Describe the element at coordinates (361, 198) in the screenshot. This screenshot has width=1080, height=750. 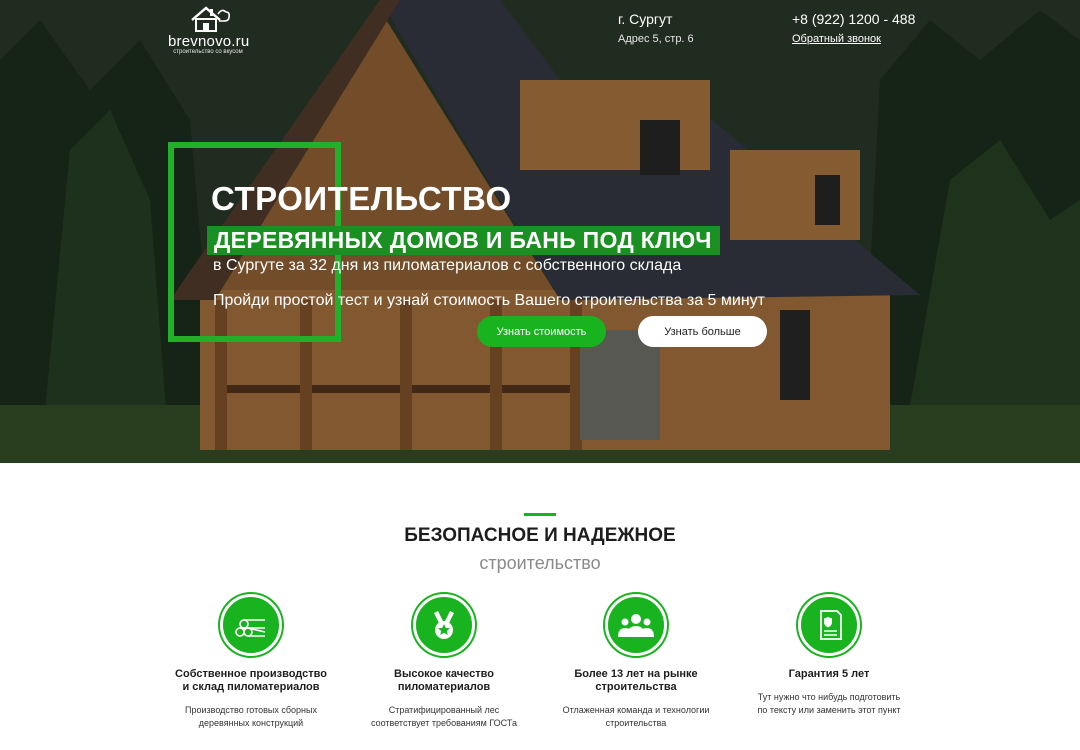
I see `hero-title: СТРОИТЕЛЬСТВО` at that location.